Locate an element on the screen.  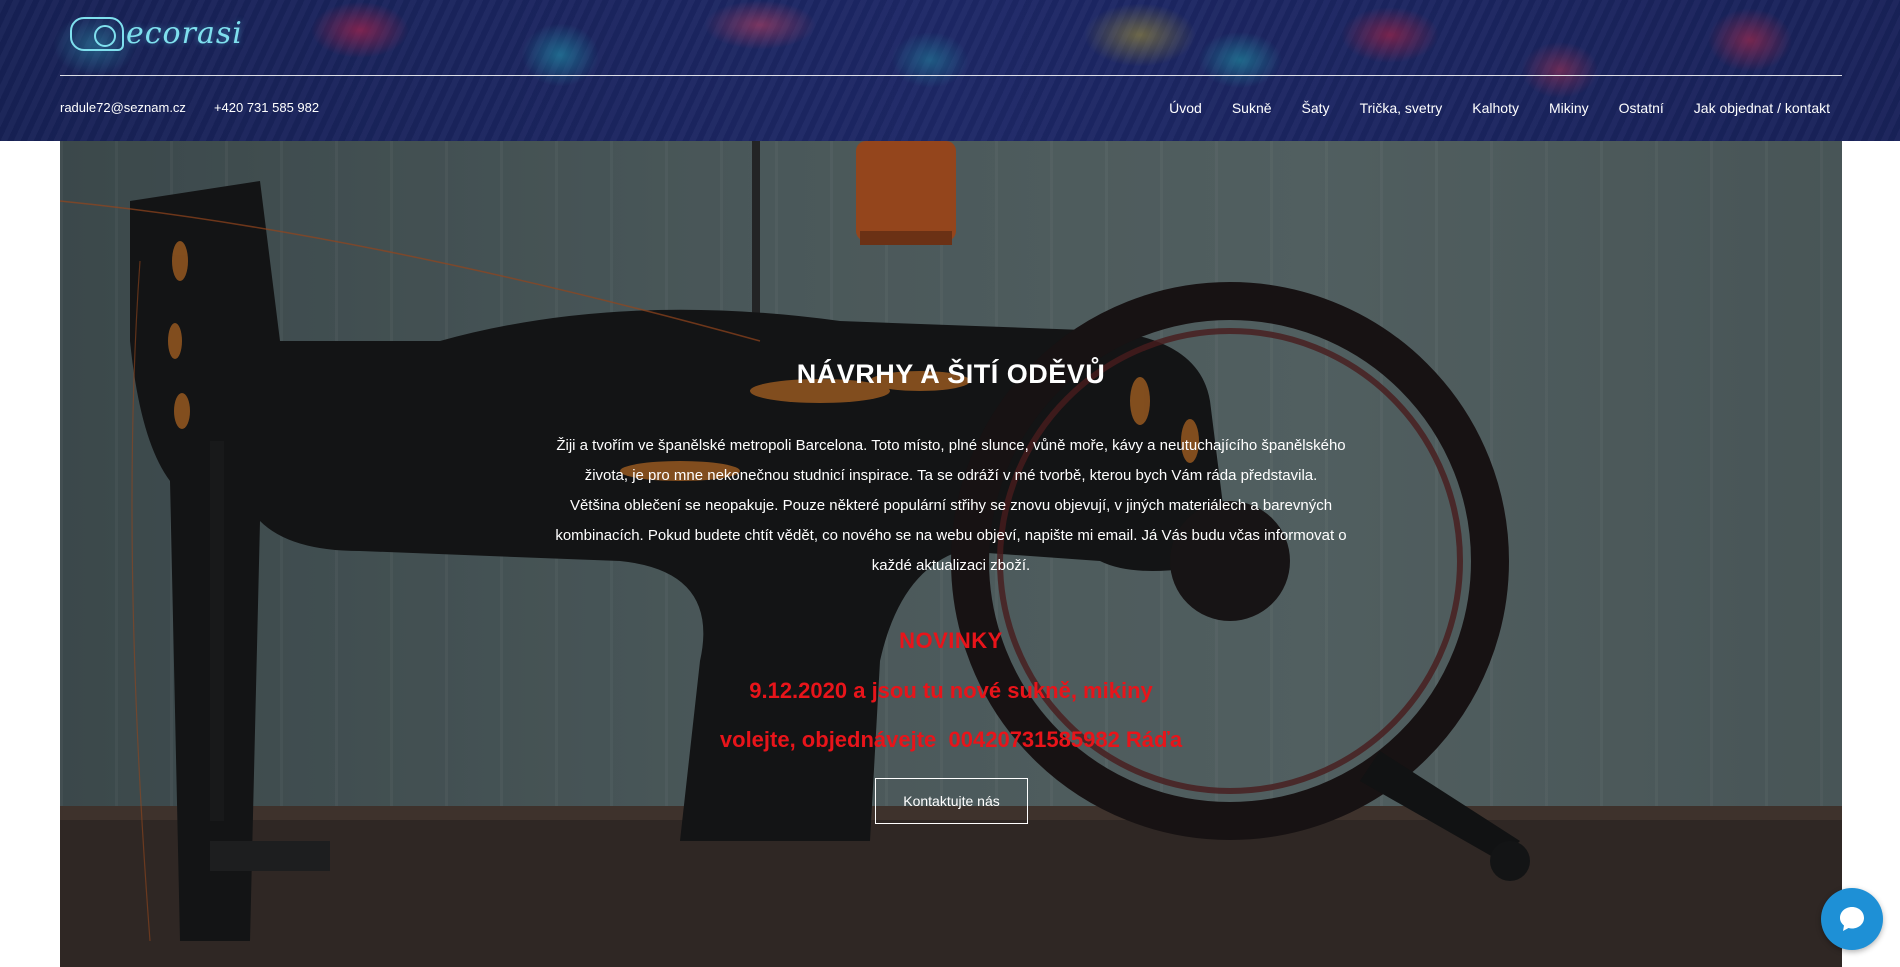
logo-text: ecorasi is located at coordinates (184, 33).